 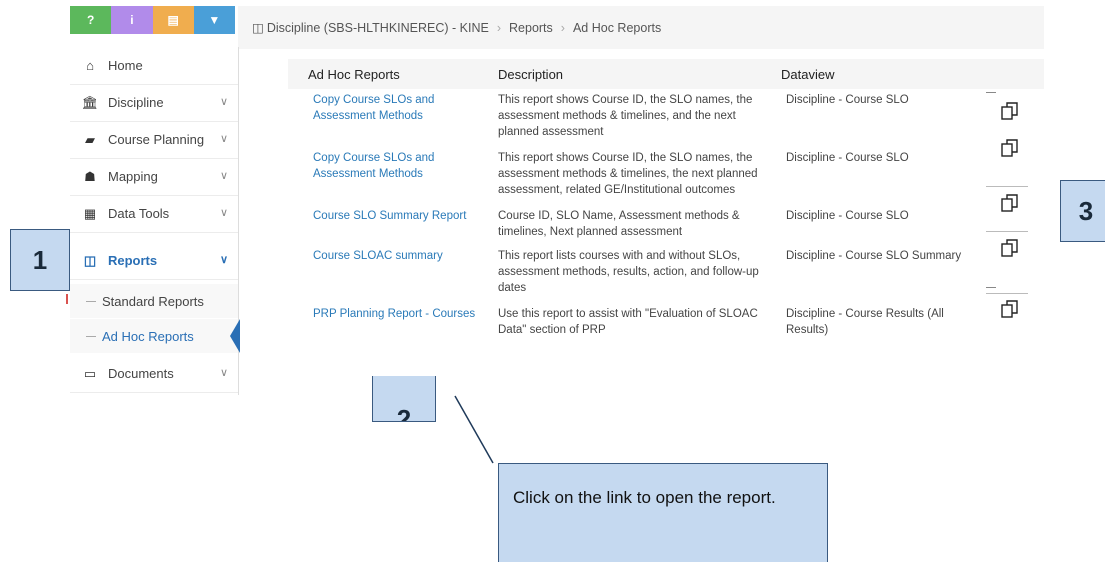 What do you see at coordinates (136, 102) in the screenshot?
I see `sidebar-item-label: Discipline` at bounding box center [136, 102].